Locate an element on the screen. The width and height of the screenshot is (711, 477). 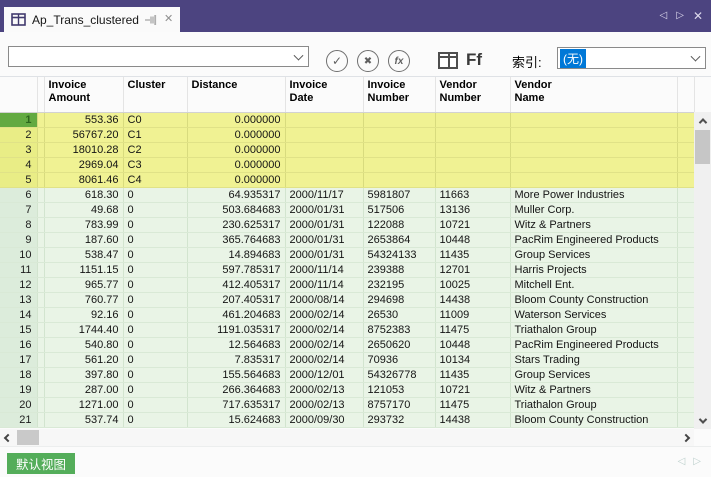
cell-invoice_number: 294698 is located at coordinates (399, 300).